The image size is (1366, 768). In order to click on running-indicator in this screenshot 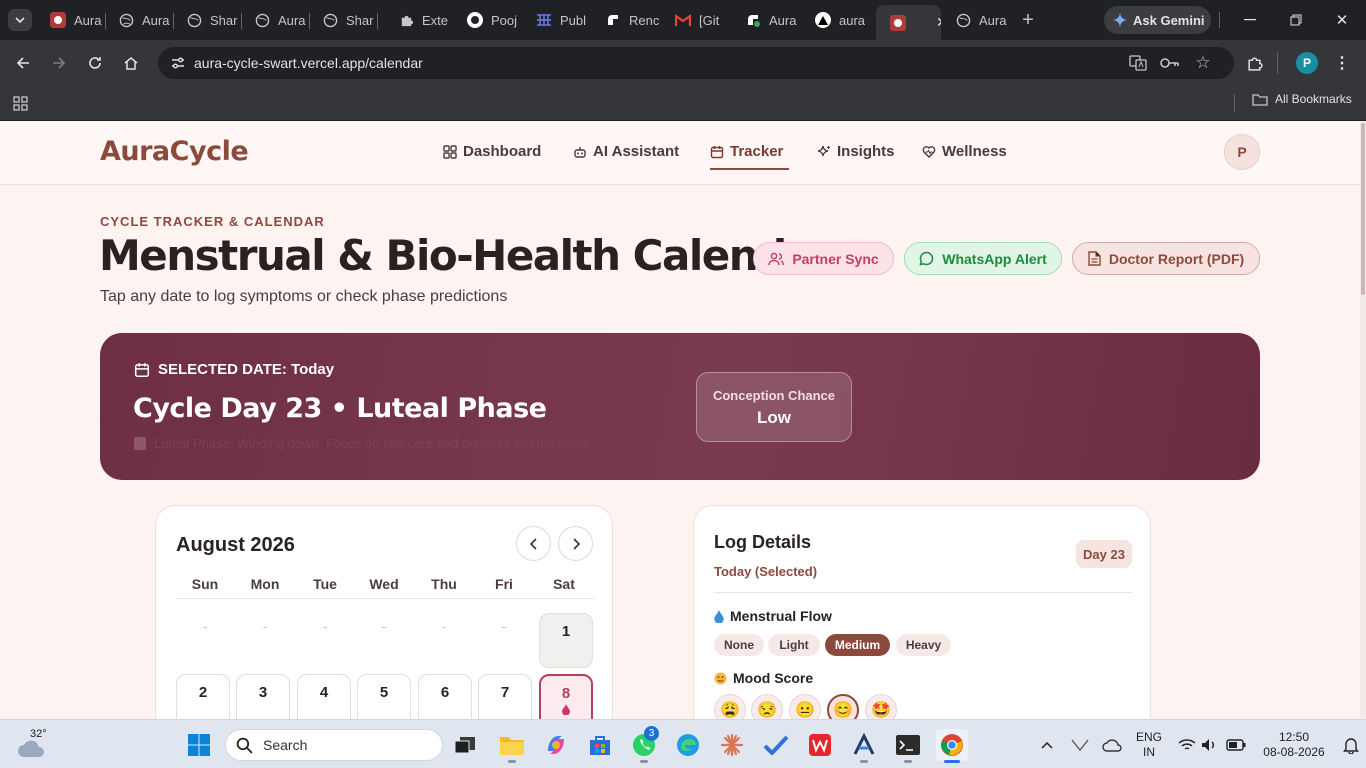, I will do `click(644, 761)`.